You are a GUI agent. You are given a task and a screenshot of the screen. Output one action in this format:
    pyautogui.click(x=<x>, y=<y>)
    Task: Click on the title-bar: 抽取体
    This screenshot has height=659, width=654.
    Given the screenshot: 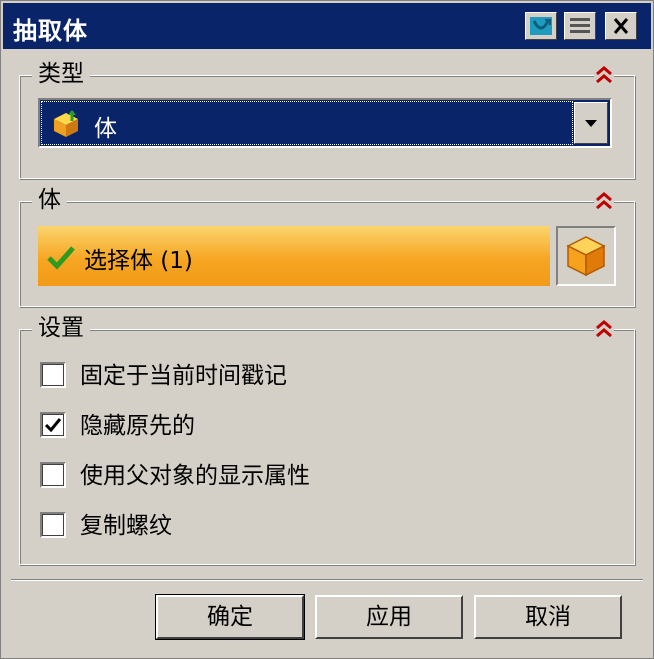 What is the action you would take?
    pyautogui.click(x=327, y=26)
    